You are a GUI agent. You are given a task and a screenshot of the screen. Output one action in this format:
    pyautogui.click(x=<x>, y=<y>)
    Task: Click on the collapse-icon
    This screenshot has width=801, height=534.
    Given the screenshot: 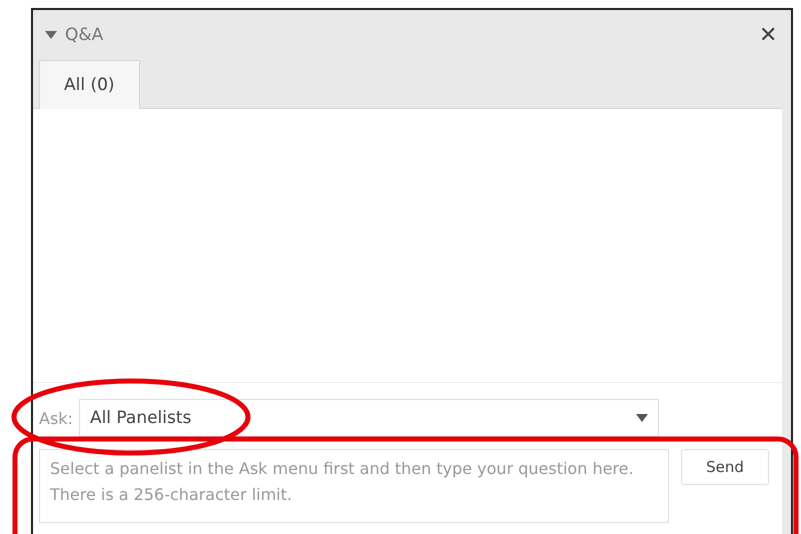 What is the action you would take?
    pyautogui.click(x=51, y=35)
    